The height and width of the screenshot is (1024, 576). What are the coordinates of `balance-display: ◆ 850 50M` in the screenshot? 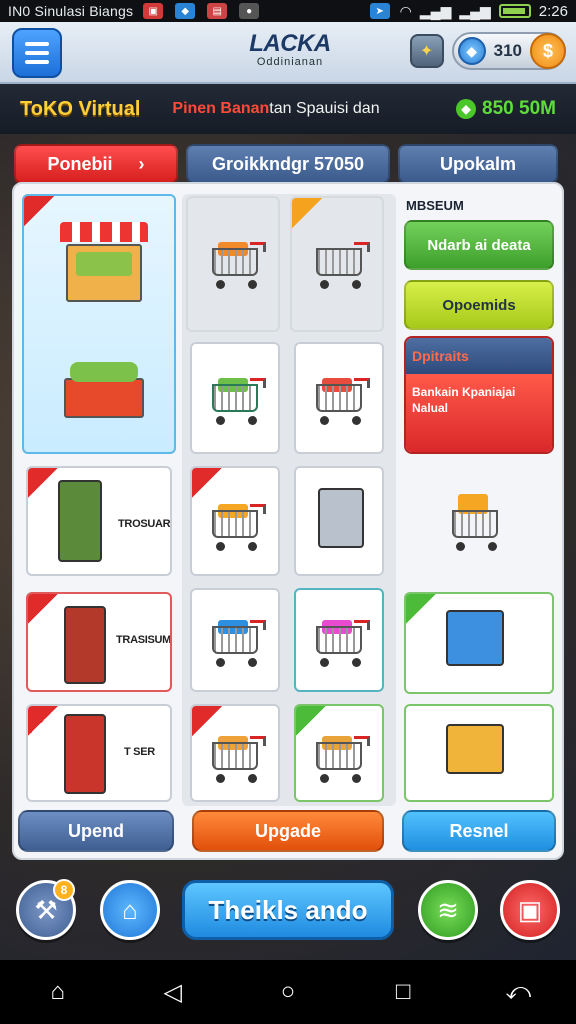 It's located at (506, 109).